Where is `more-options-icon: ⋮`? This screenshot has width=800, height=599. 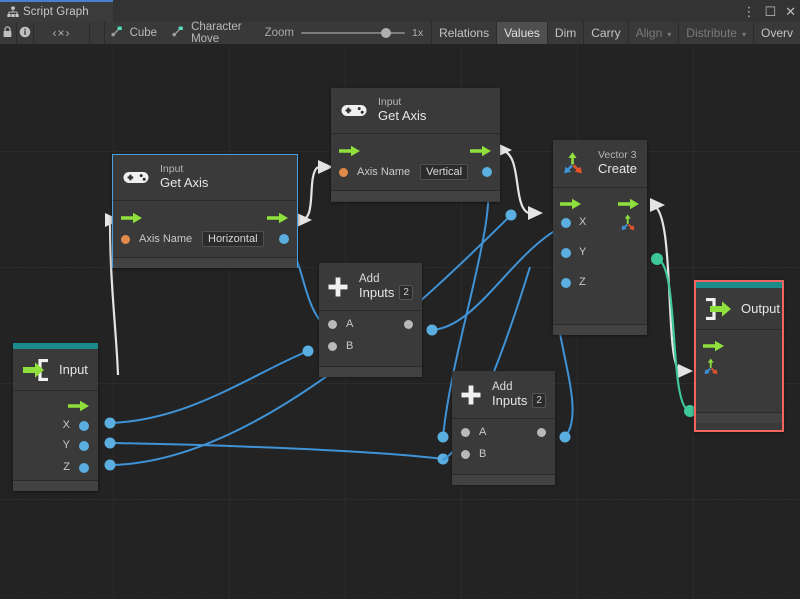 more-options-icon: ⋮ is located at coordinates (748, 11).